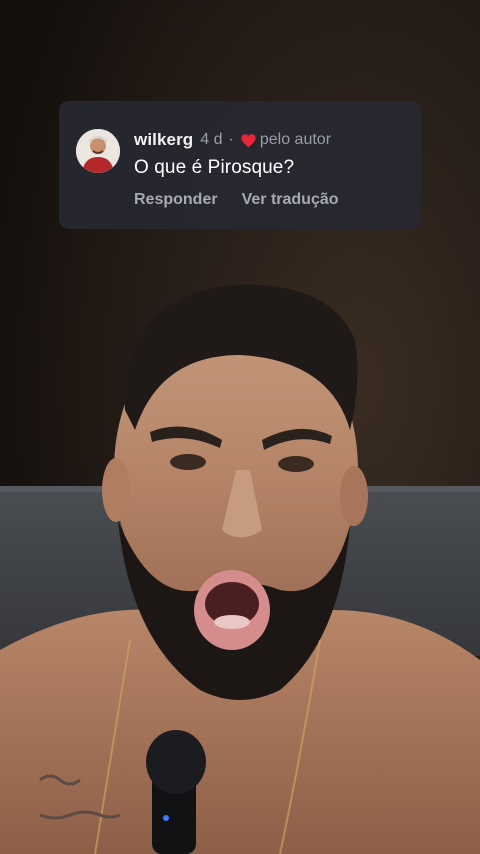  I want to click on comment-actions: Responder Ver tradução, so click(236, 200).